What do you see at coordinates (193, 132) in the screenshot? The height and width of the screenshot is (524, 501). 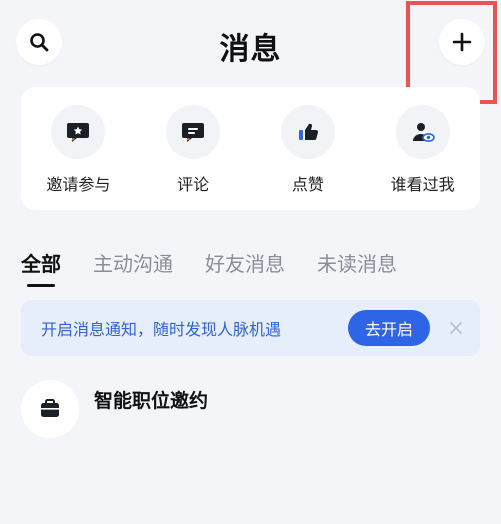 I see `comment-icon` at bounding box center [193, 132].